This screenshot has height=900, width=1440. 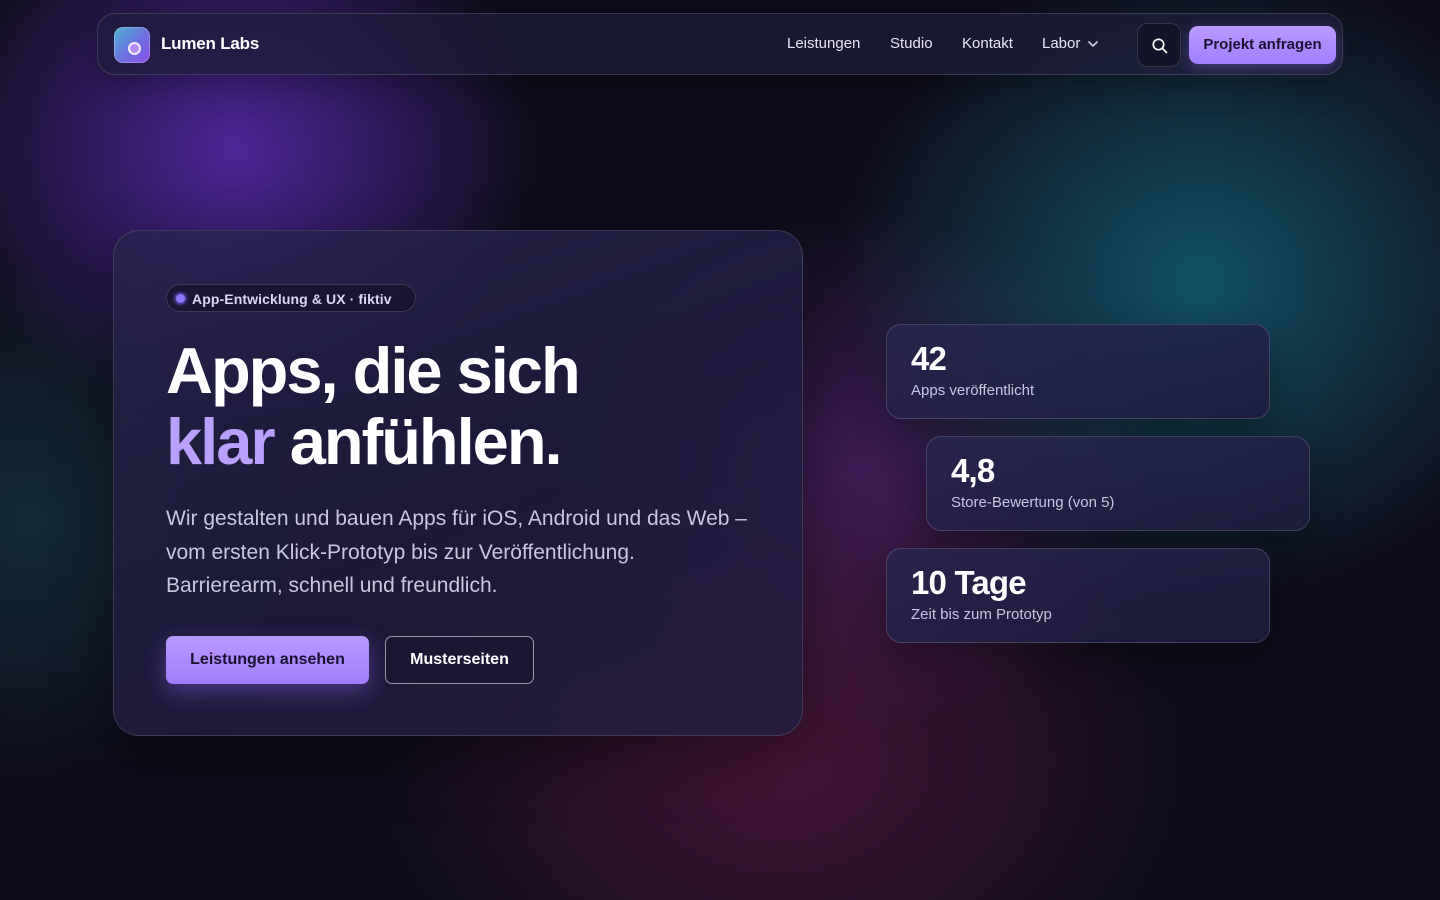 I want to click on stat-card-apps: 42 Apps veröffentlicht, so click(x=1078, y=371).